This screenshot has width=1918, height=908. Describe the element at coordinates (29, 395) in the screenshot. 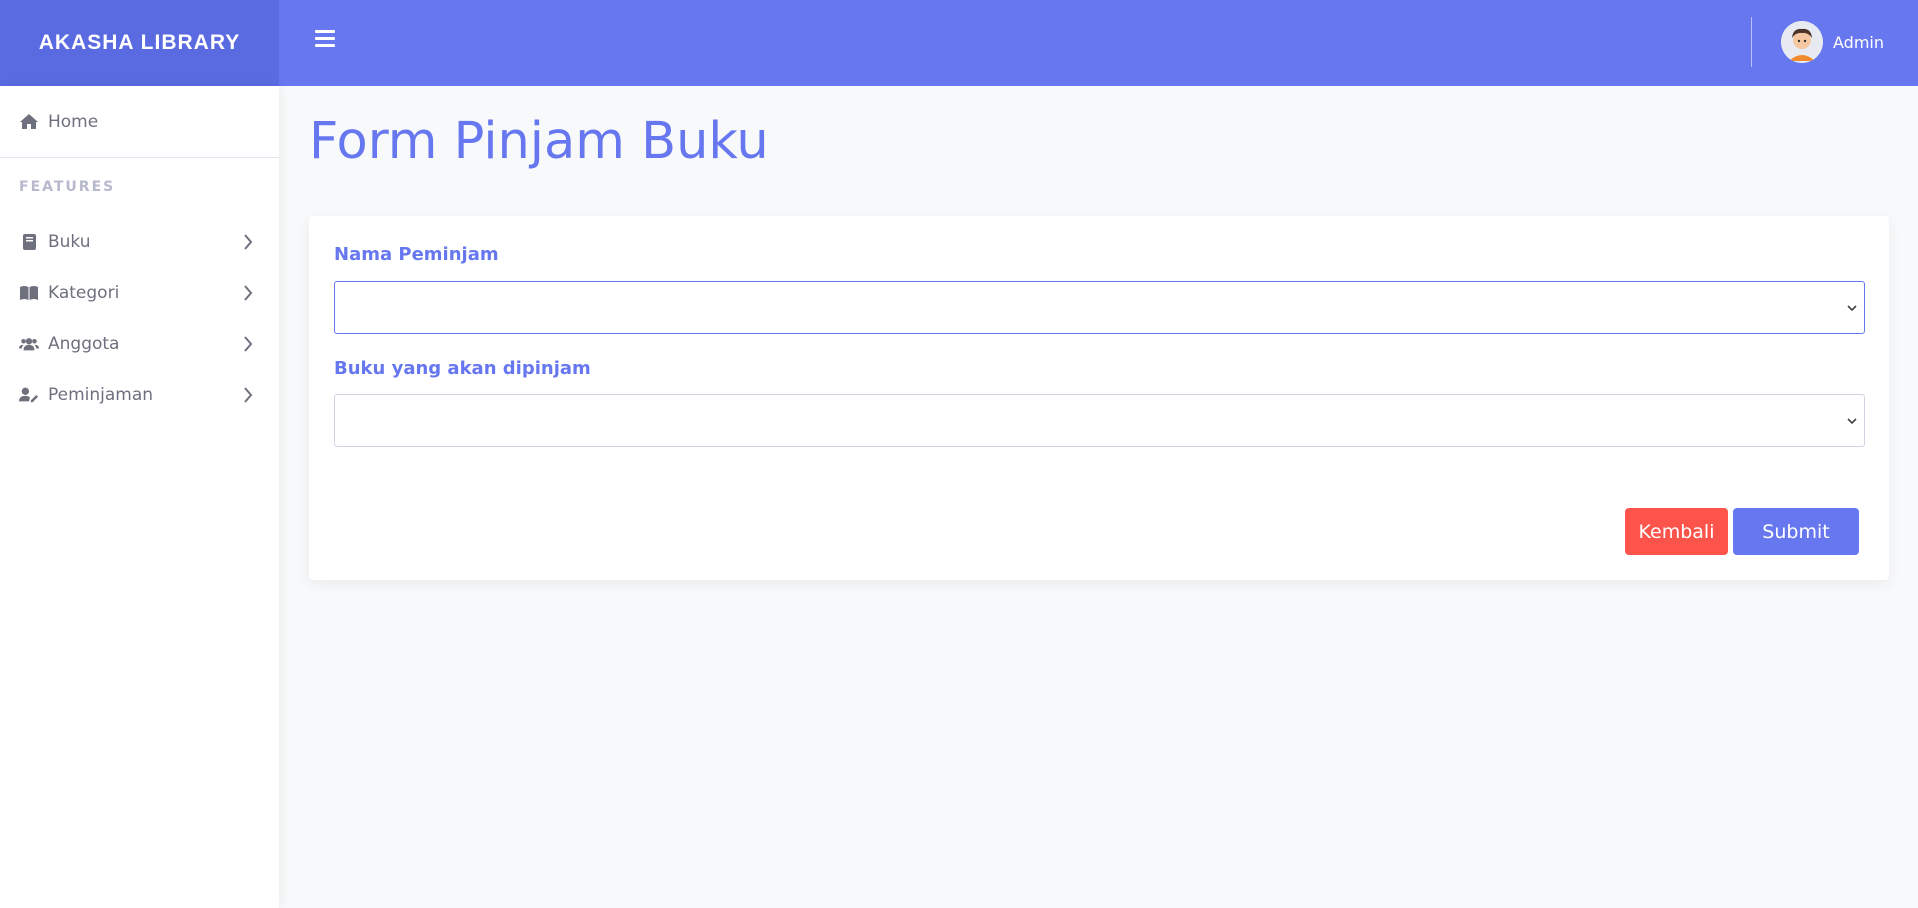

I see `user-edit-icon` at that location.